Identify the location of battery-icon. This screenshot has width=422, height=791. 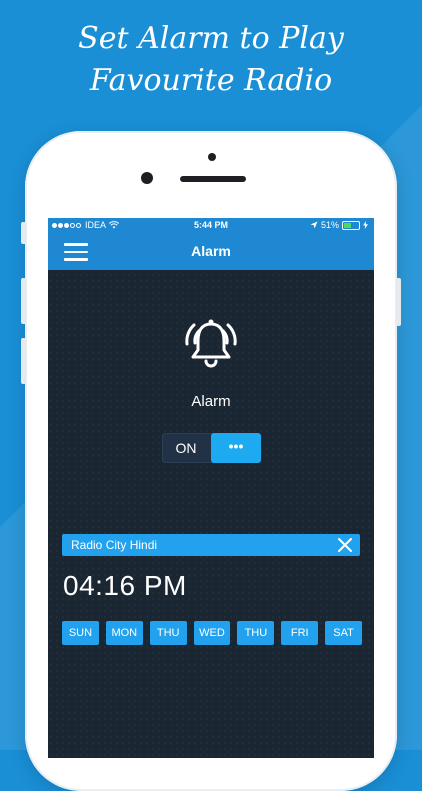
(351, 225).